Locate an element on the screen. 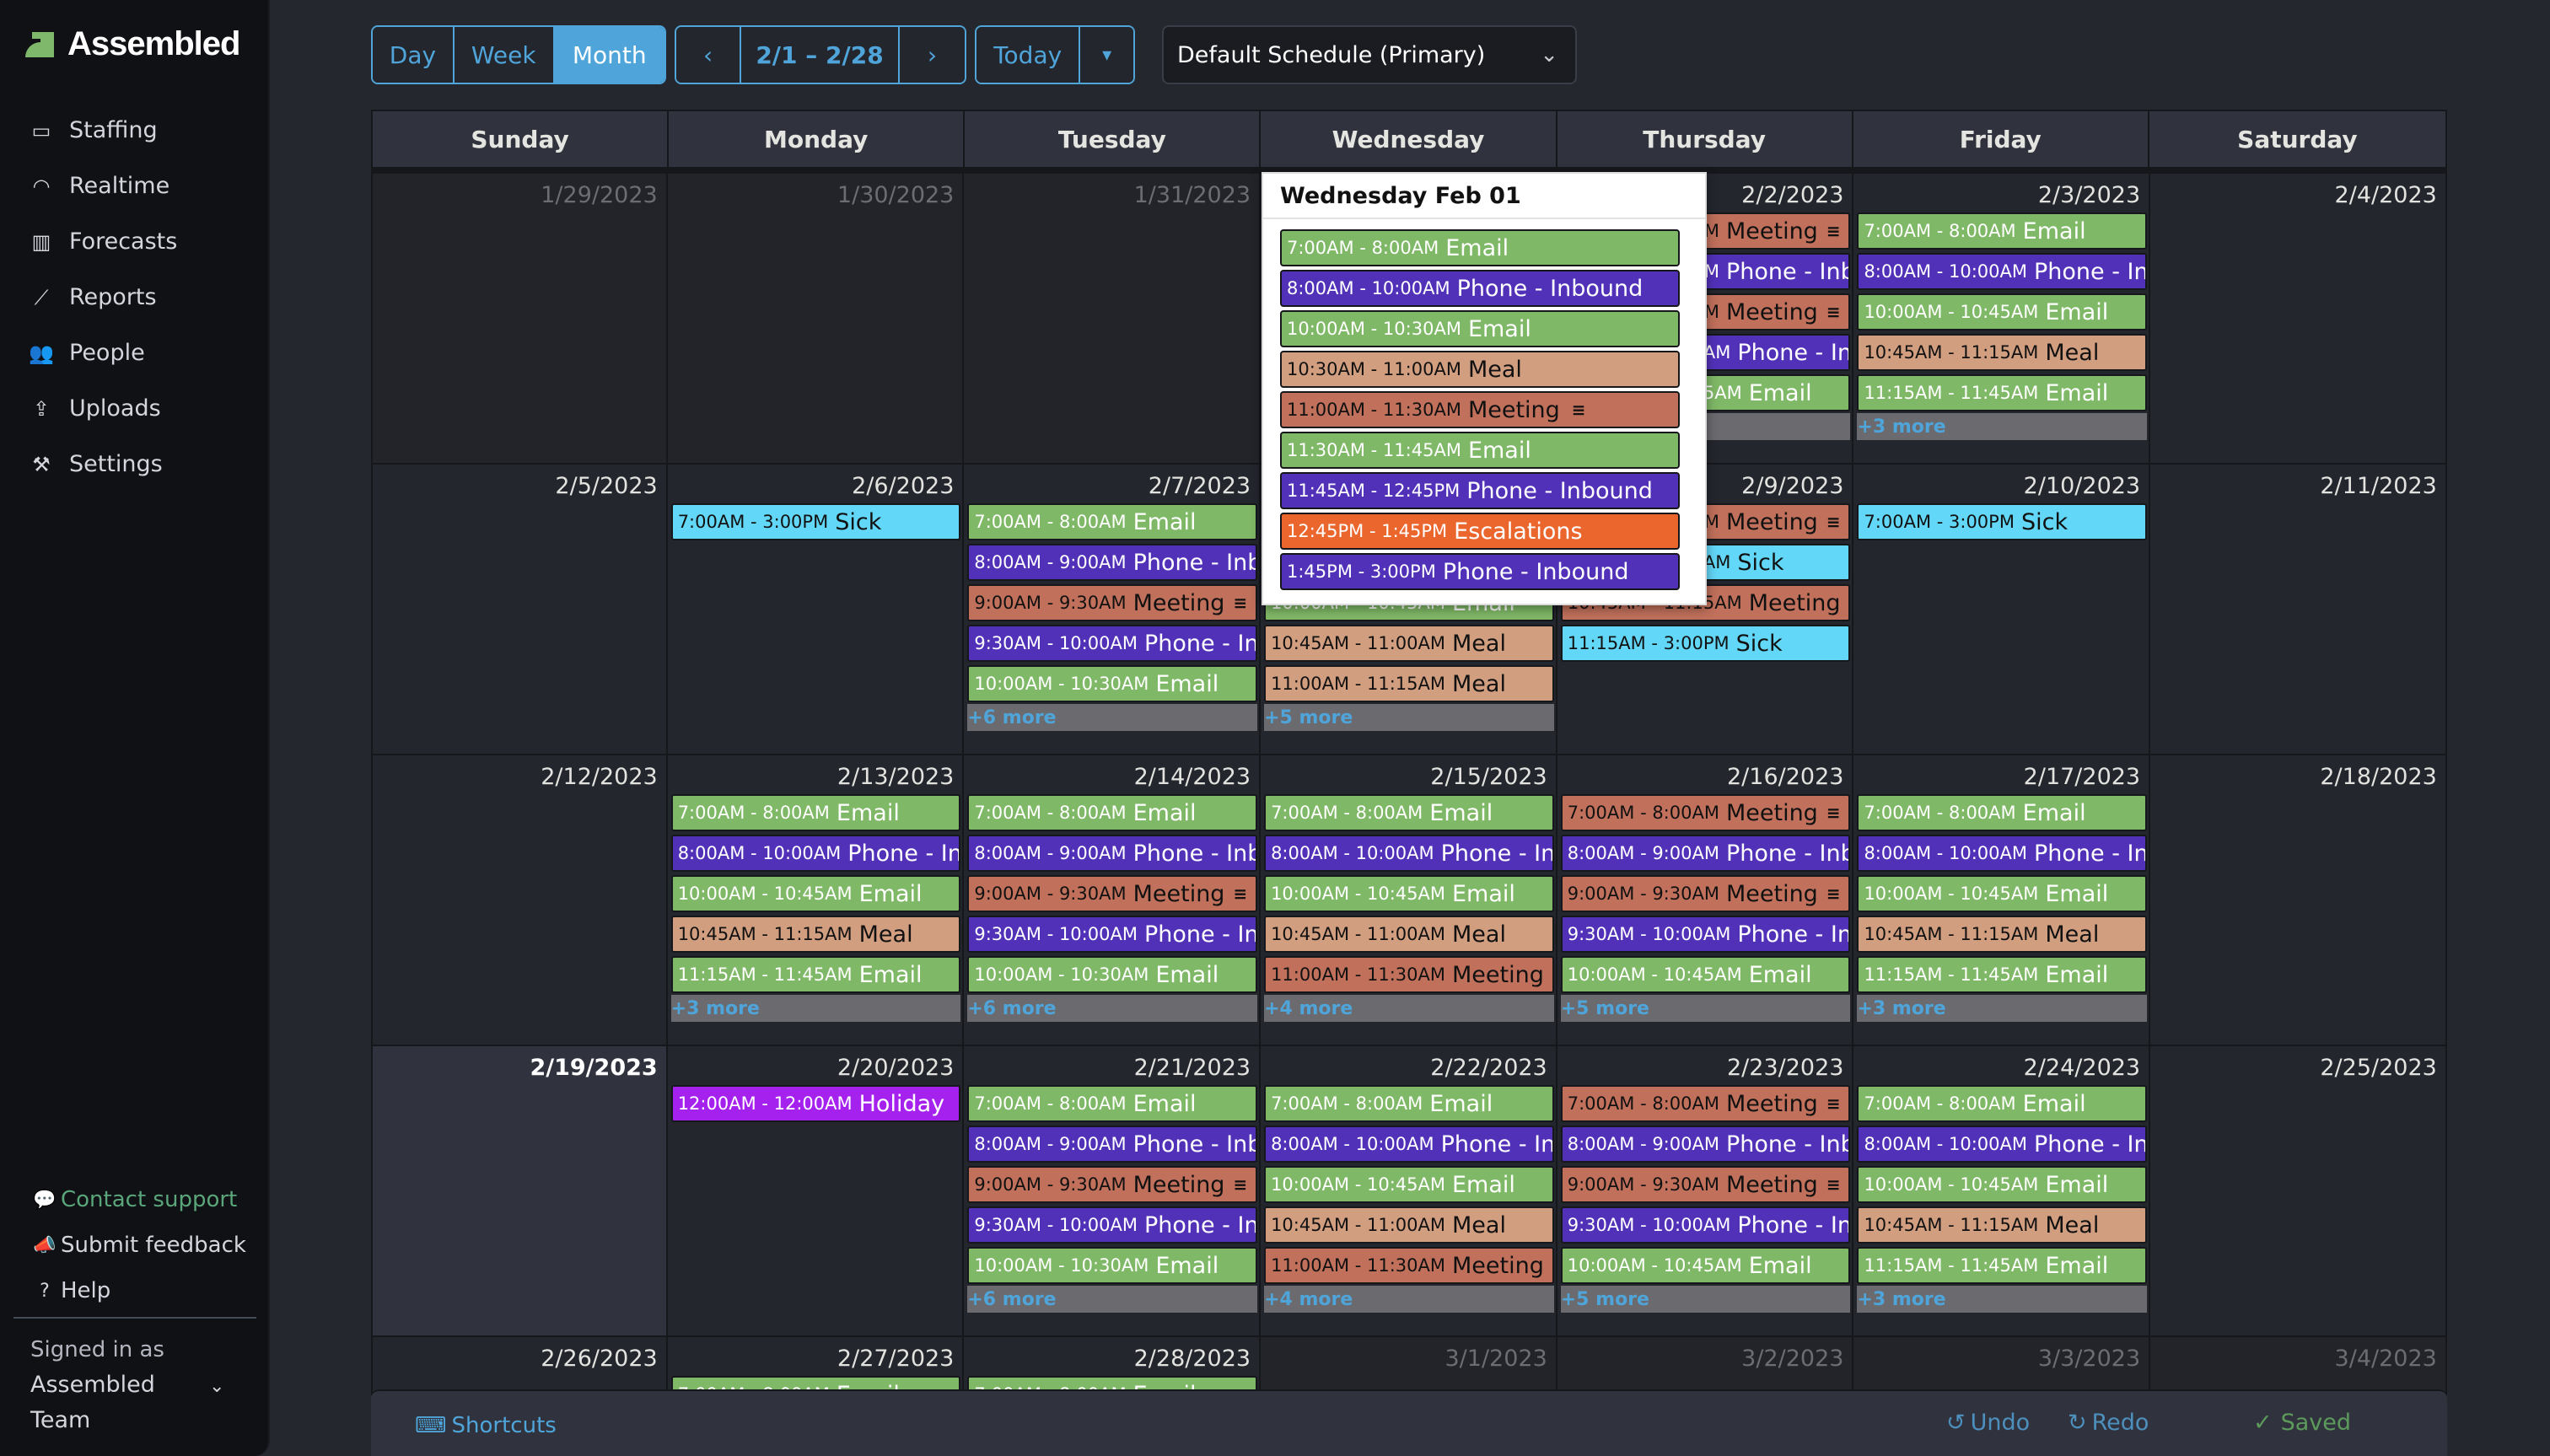  day-date: 3/4/2023 is located at coordinates (2386, 1359).